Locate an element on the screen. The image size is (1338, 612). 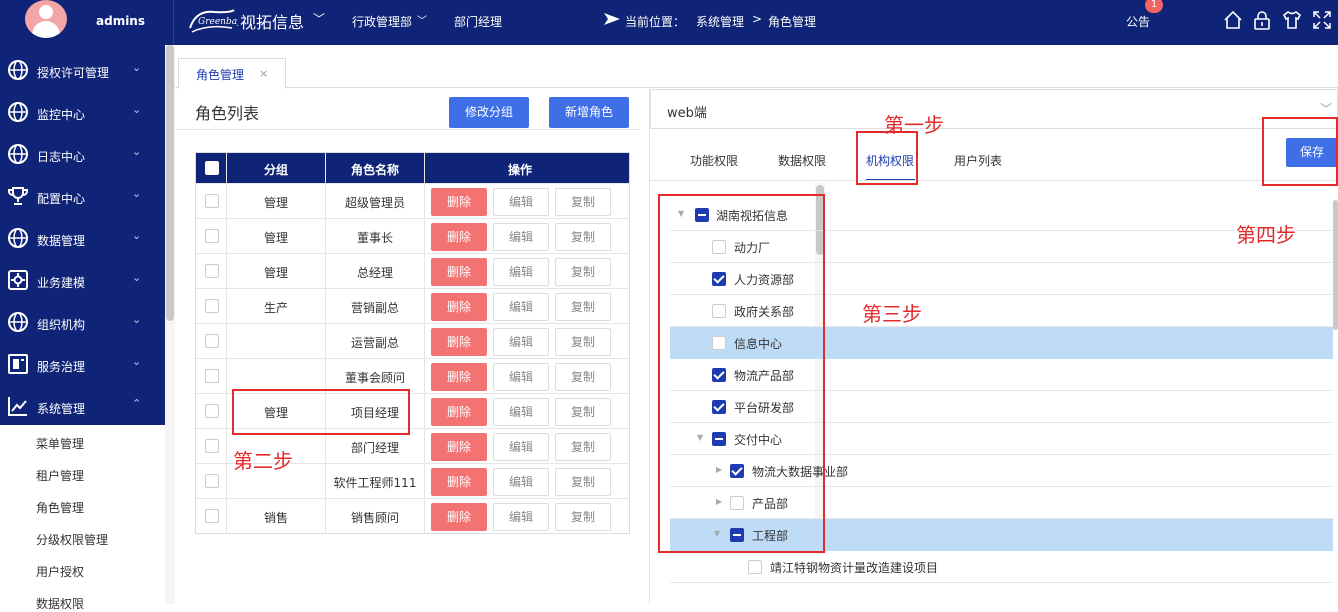
add-role-button: 新增角色 is located at coordinates (589, 112).